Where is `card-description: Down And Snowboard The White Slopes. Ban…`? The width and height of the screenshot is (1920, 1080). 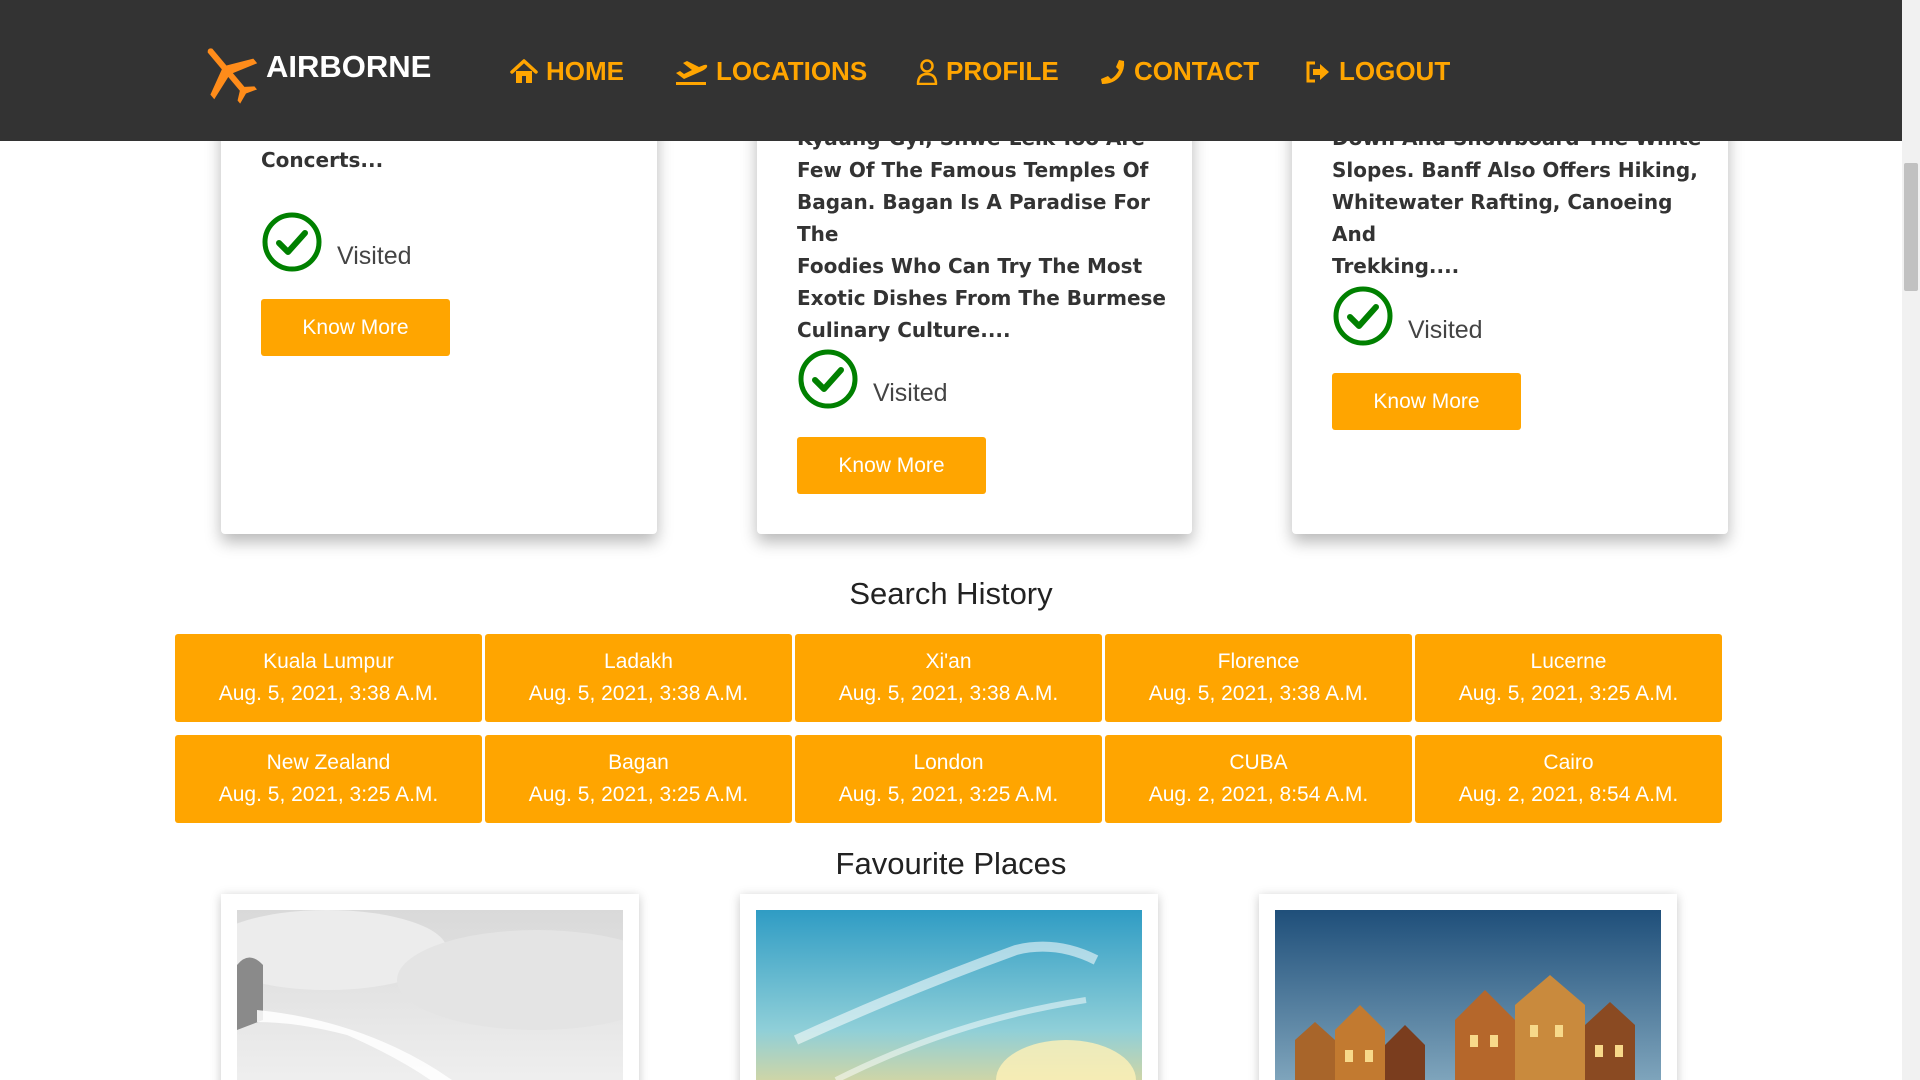 card-description: Down And Snowboard The White Slopes. Ban… is located at coordinates (1522, 202).